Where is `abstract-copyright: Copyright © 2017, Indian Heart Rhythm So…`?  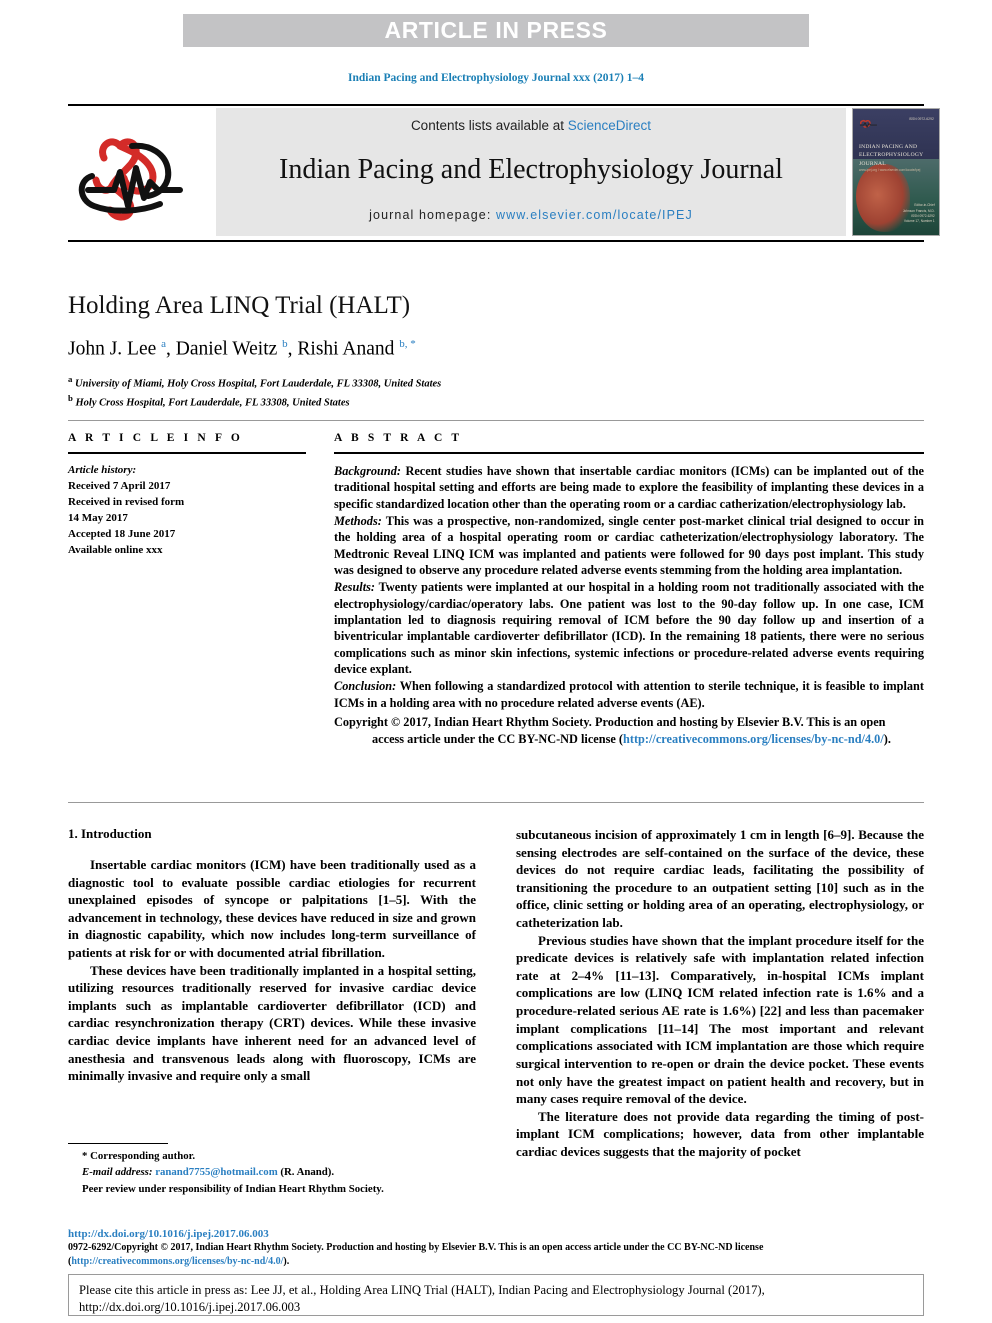
abstract-copyright: Copyright © 2017, Indian Heart Rhythm So… is located at coordinates (629, 730).